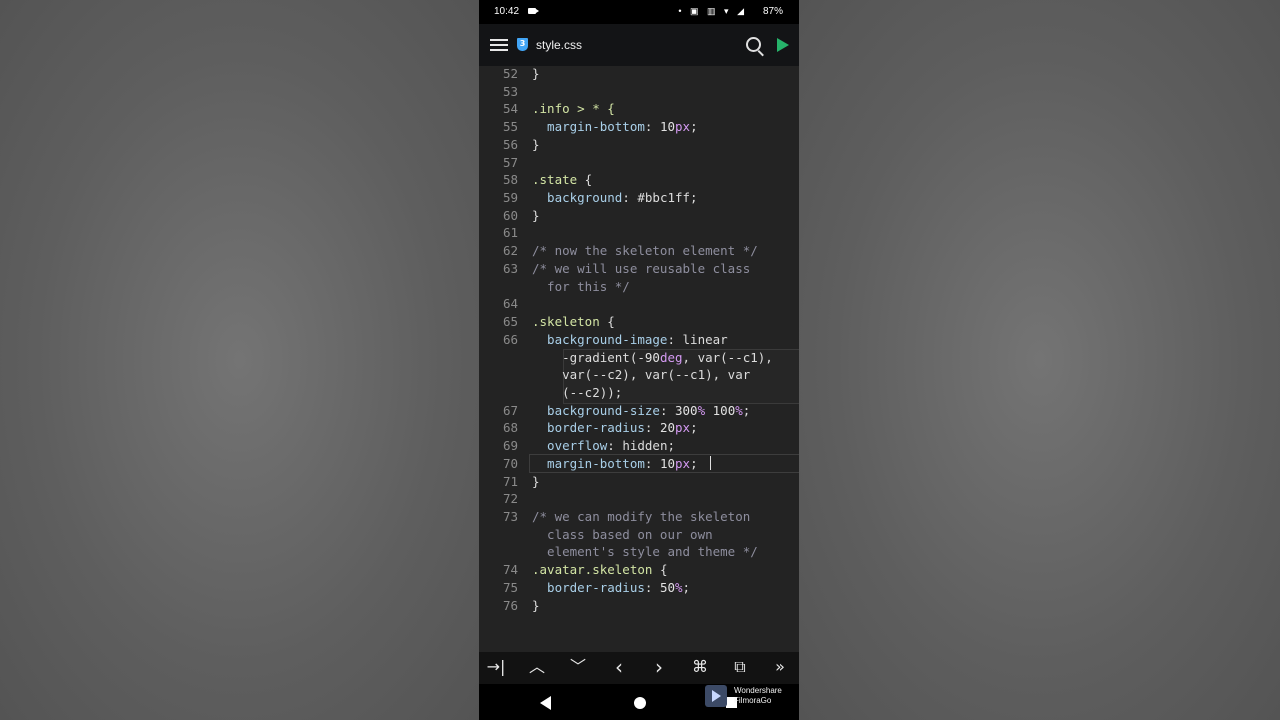 Image resolution: width=1280 pixels, height=720 pixels. Describe the element at coordinates (652, 127) in the screenshot. I see `code-token: :` at that location.